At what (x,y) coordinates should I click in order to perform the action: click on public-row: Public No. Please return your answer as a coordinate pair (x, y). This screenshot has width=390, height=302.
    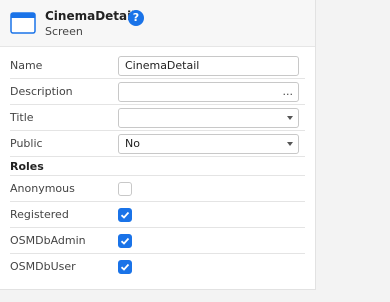
    Looking at the image, I should click on (157, 144).